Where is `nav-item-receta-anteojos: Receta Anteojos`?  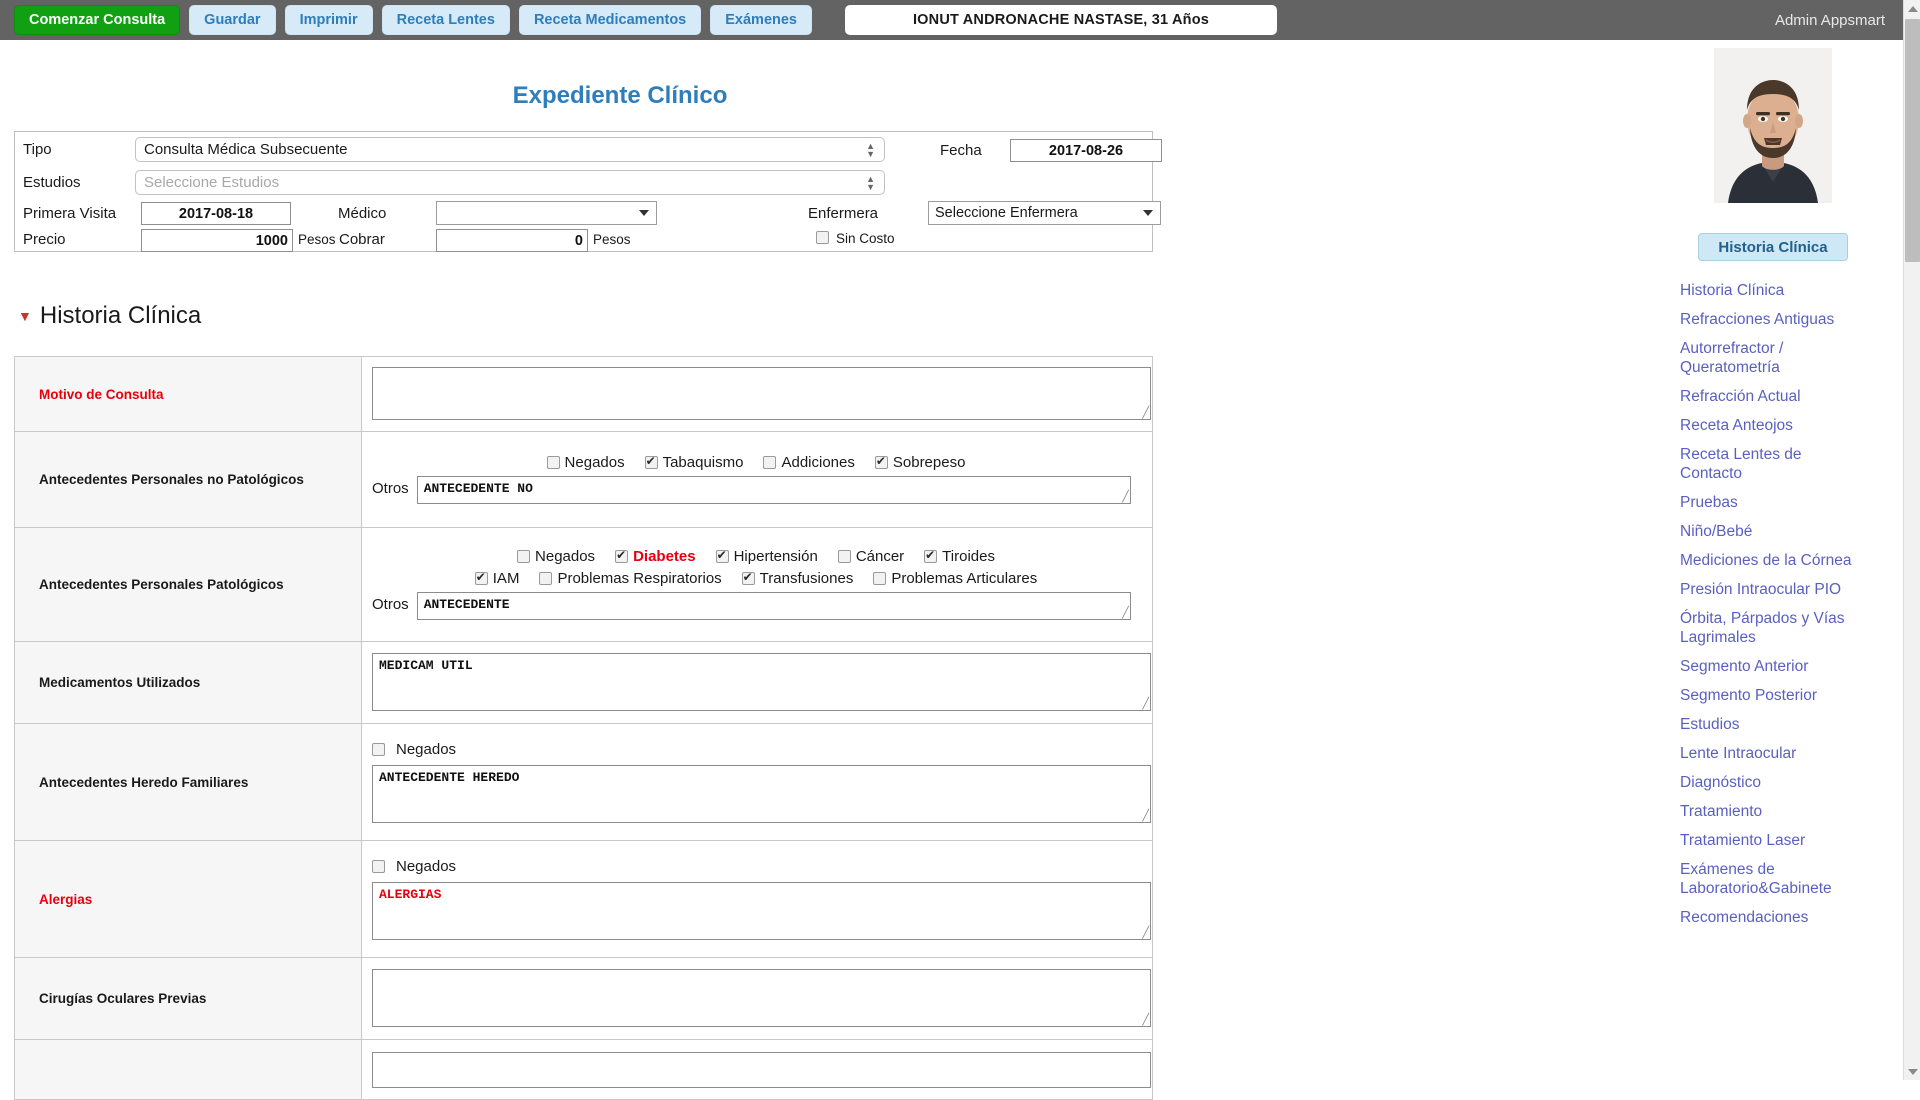
nav-item-receta-anteojos: Receta Anteojos is located at coordinates (1772, 425).